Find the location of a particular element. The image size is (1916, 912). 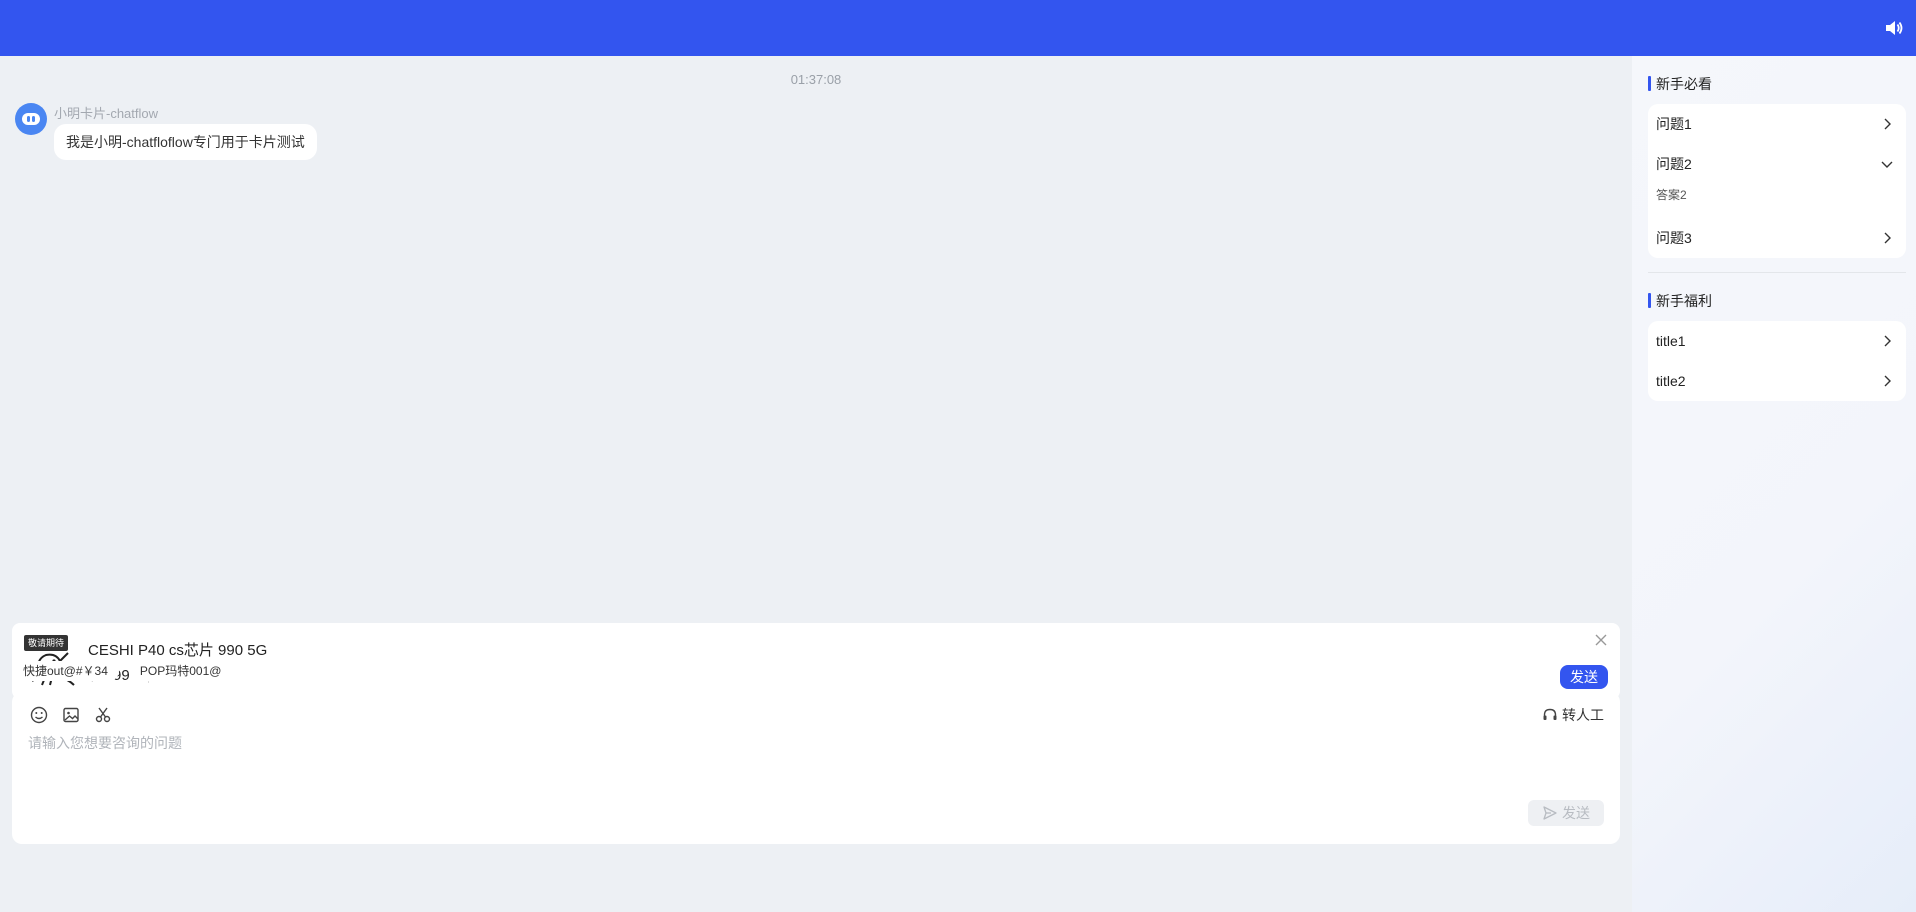

headset-icon is located at coordinates (1550, 714).